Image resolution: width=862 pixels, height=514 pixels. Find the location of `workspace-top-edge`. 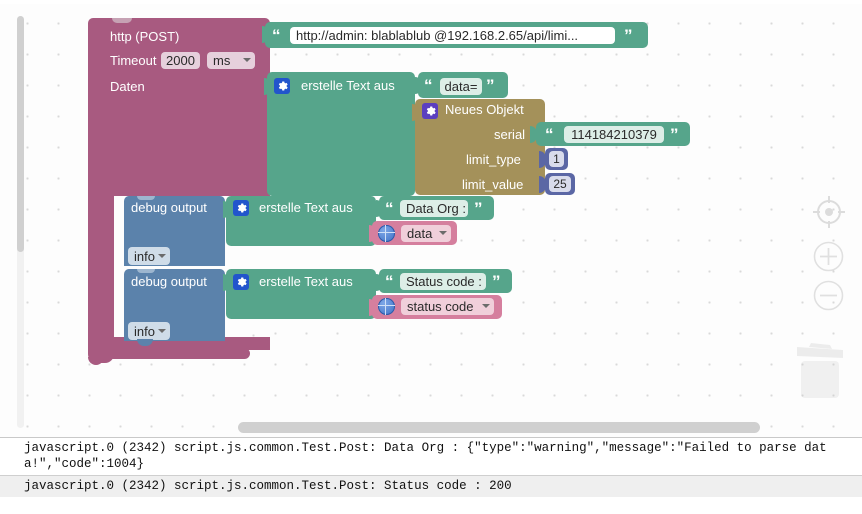

workspace-top-edge is located at coordinates (431, 2).